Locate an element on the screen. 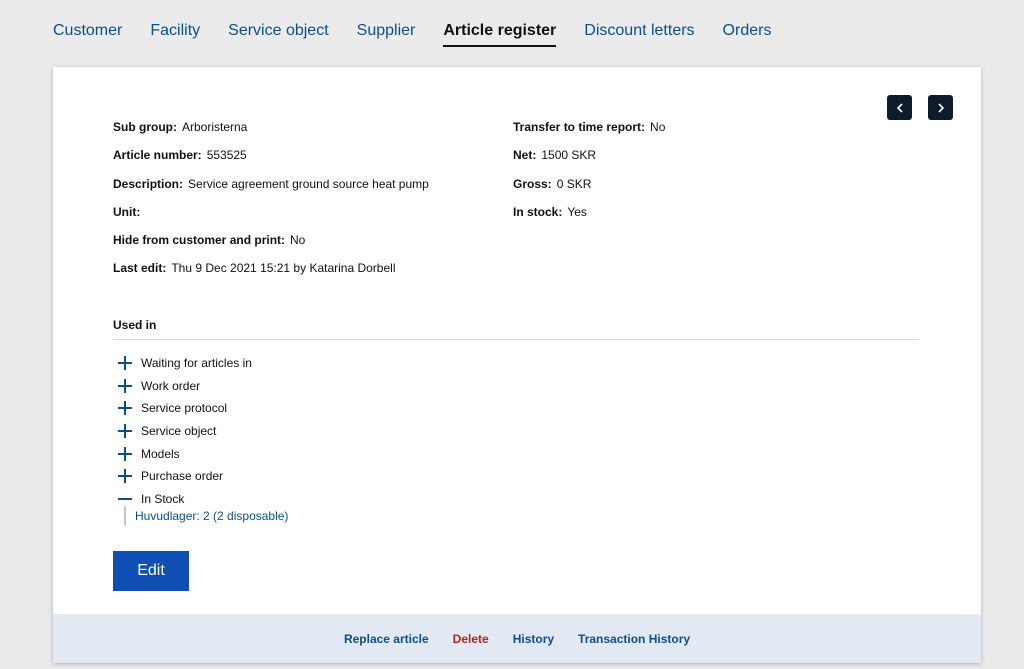 The image size is (1024, 669). used-in-item-label: Service object is located at coordinates (179, 431).